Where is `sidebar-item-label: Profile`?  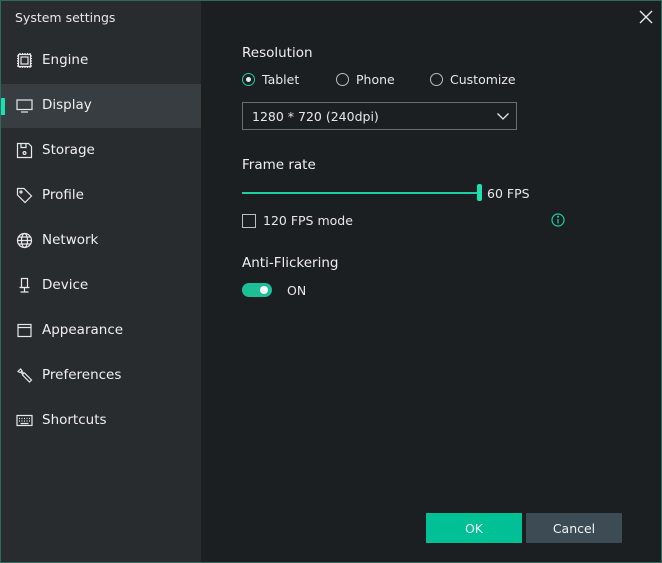 sidebar-item-label: Profile is located at coordinates (63, 195).